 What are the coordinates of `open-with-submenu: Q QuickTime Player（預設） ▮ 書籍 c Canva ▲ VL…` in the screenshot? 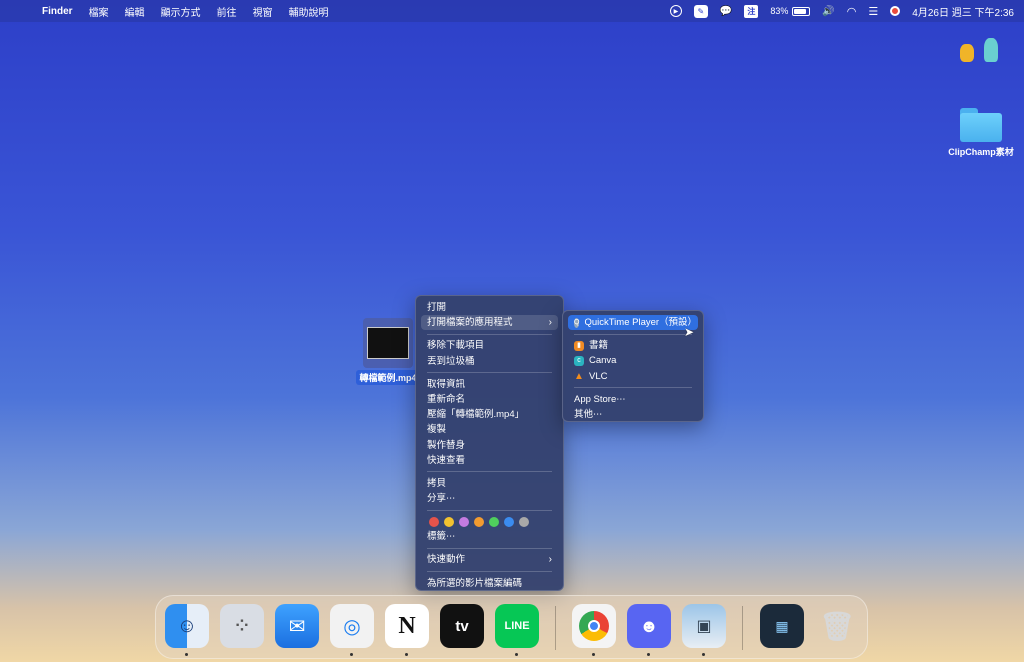 It's located at (633, 366).